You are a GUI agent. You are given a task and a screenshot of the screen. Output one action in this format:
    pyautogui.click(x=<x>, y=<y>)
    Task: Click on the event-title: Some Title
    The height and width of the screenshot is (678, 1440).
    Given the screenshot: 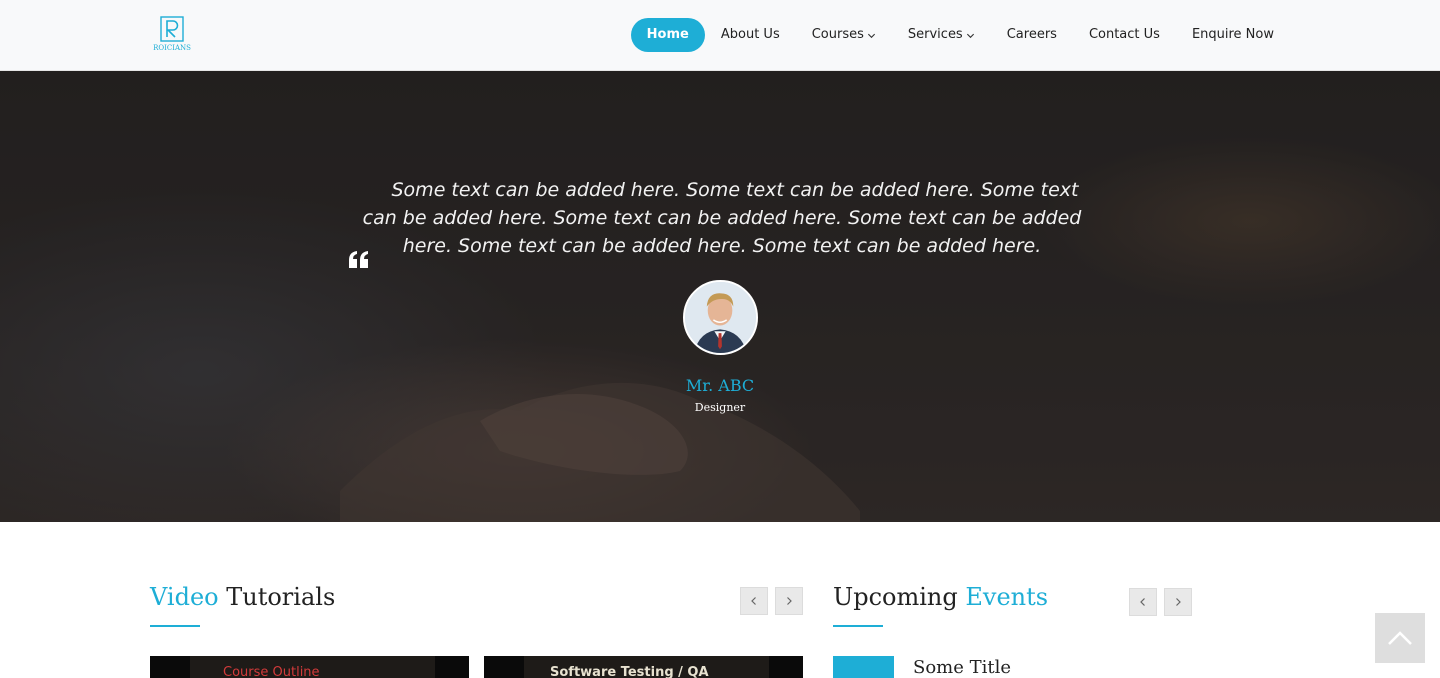 What is the action you would take?
    pyautogui.click(x=962, y=667)
    